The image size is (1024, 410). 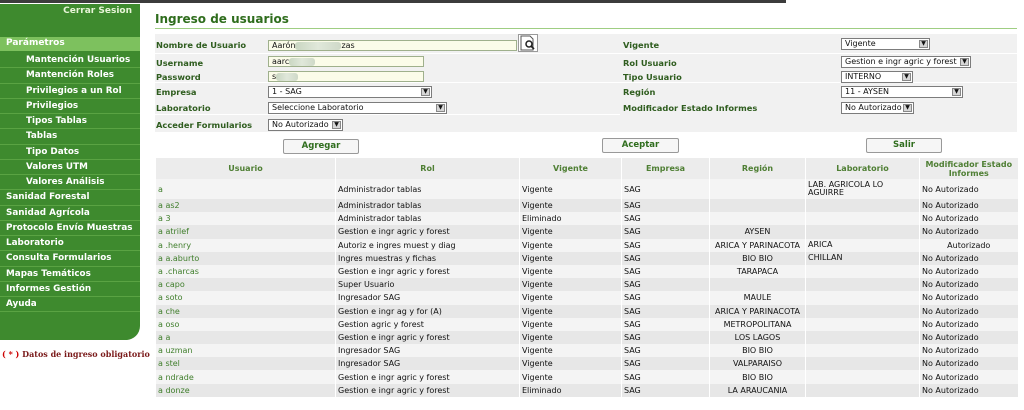 What do you see at coordinates (70, 183) in the screenshot?
I see `sidebar-item: Valores Análisis` at bounding box center [70, 183].